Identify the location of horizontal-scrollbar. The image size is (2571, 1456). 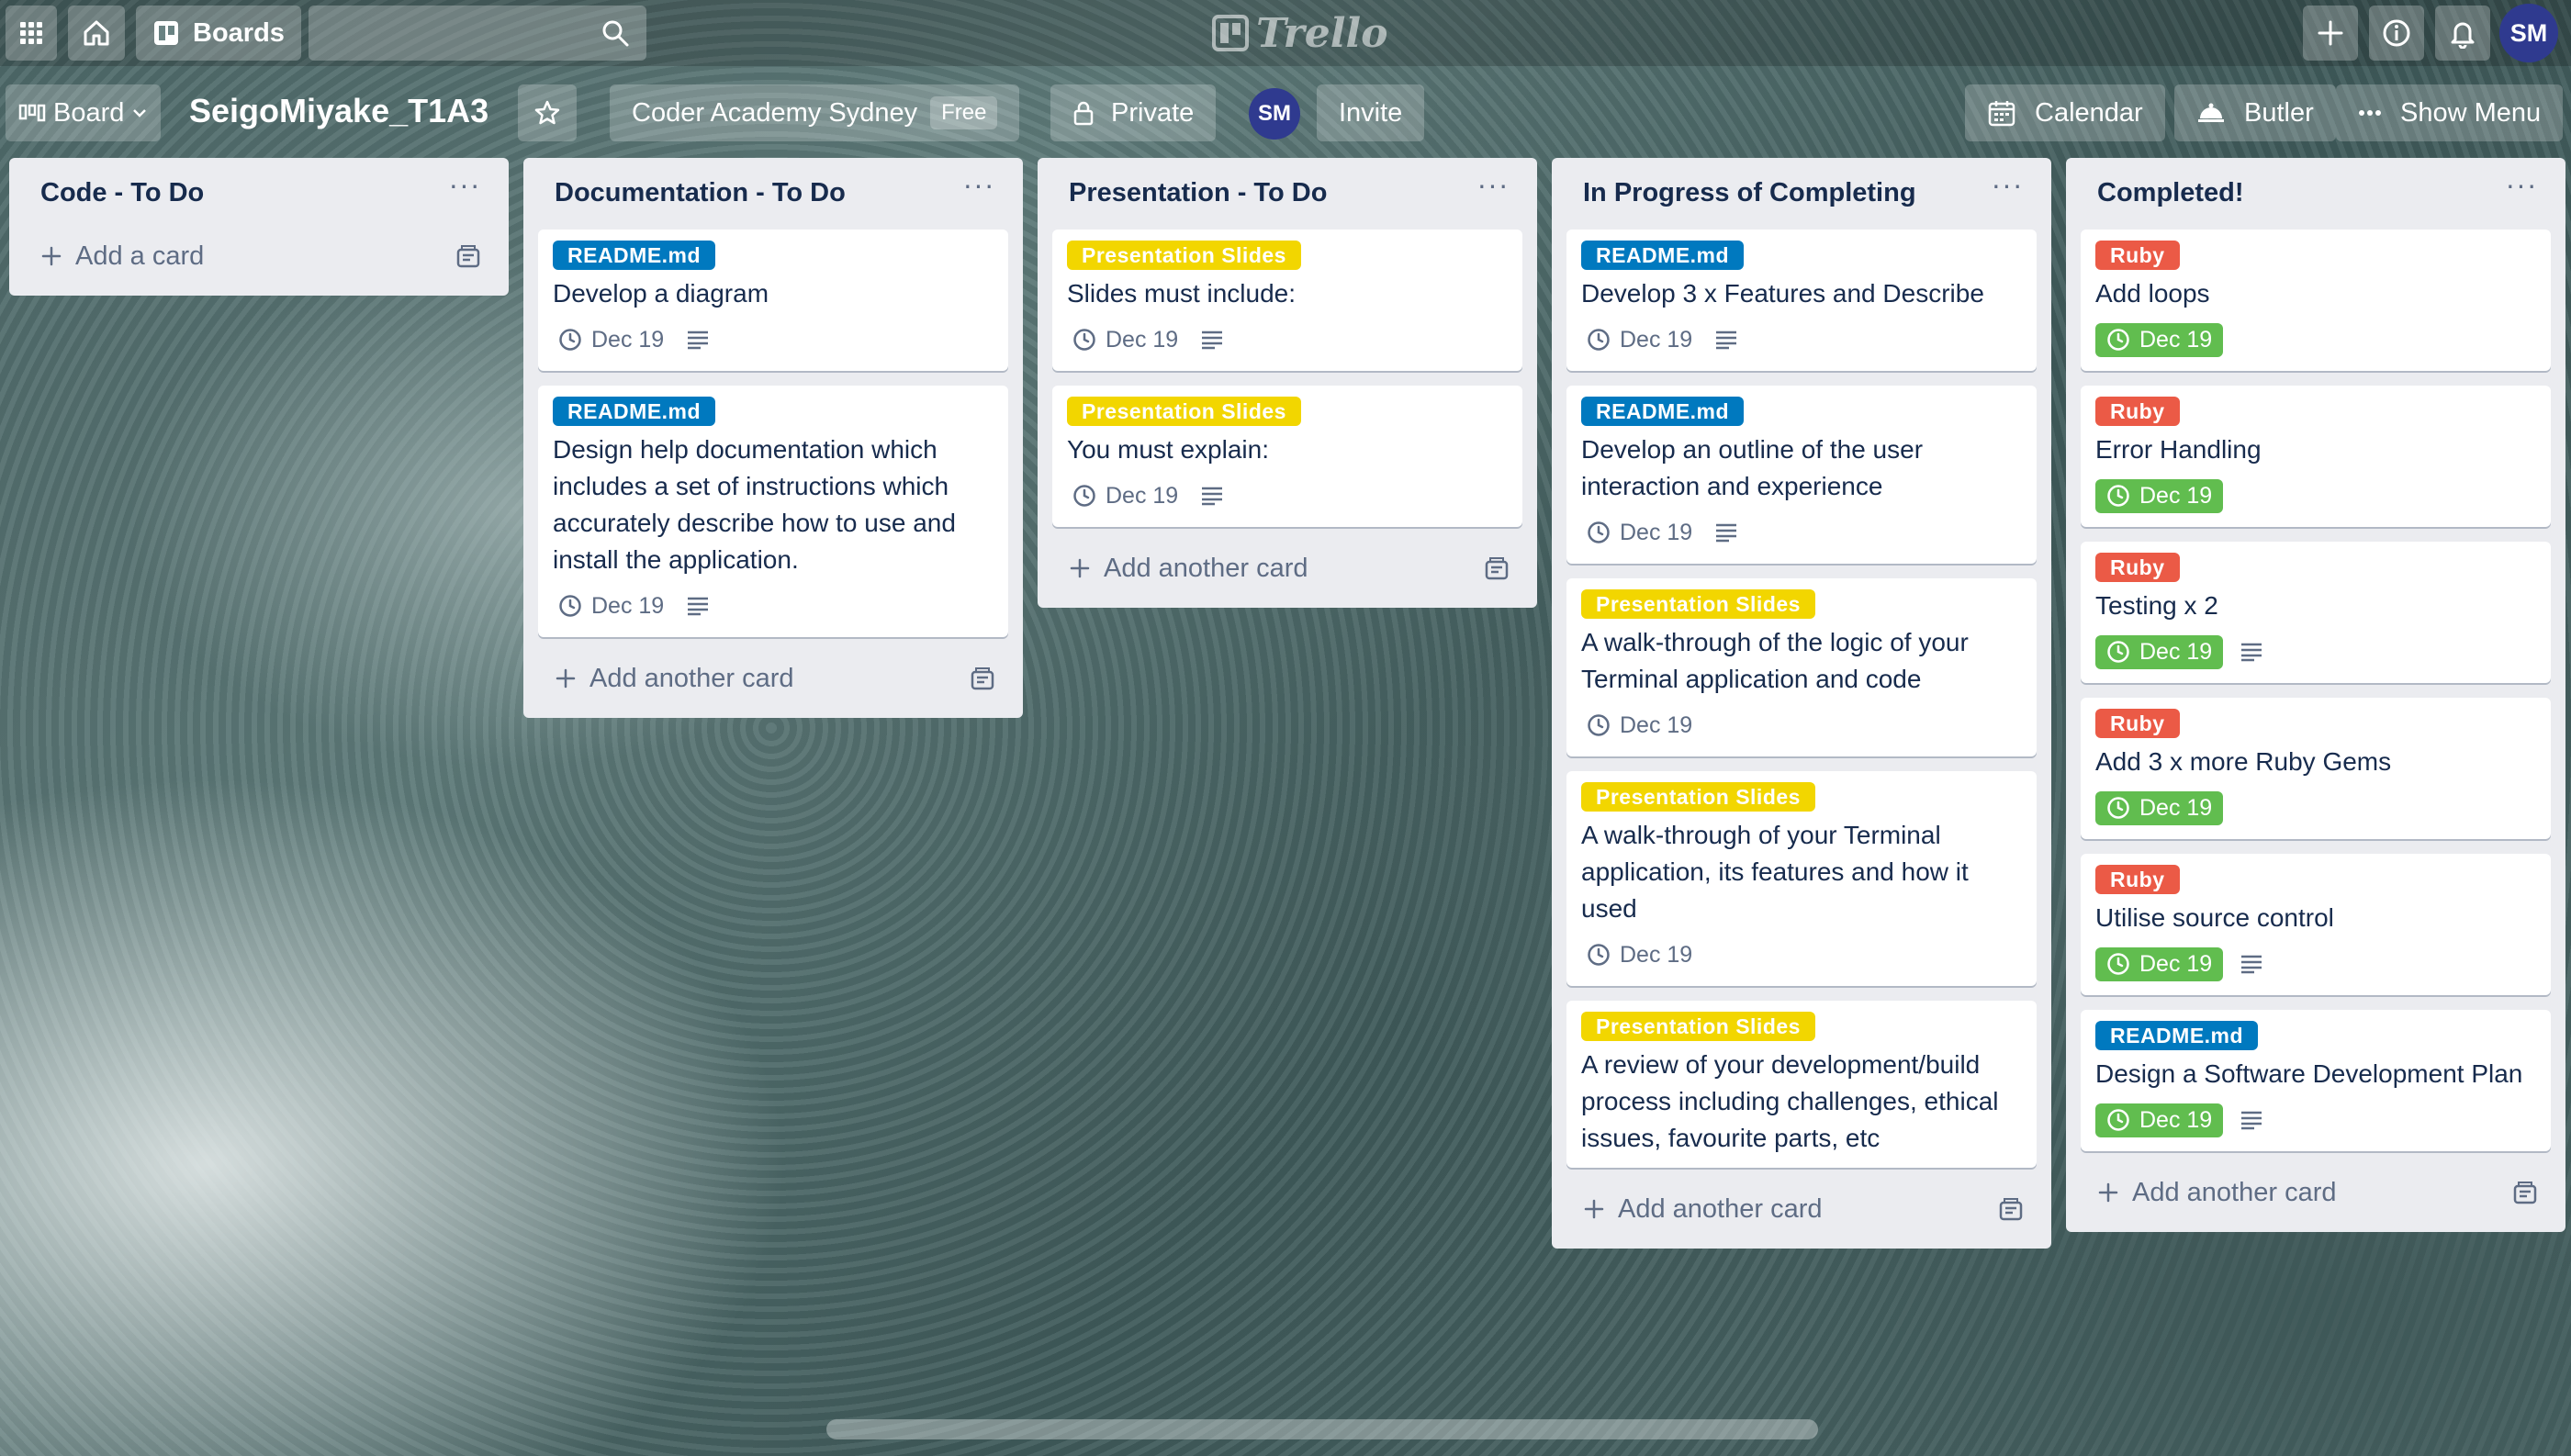
(1322, 1429).